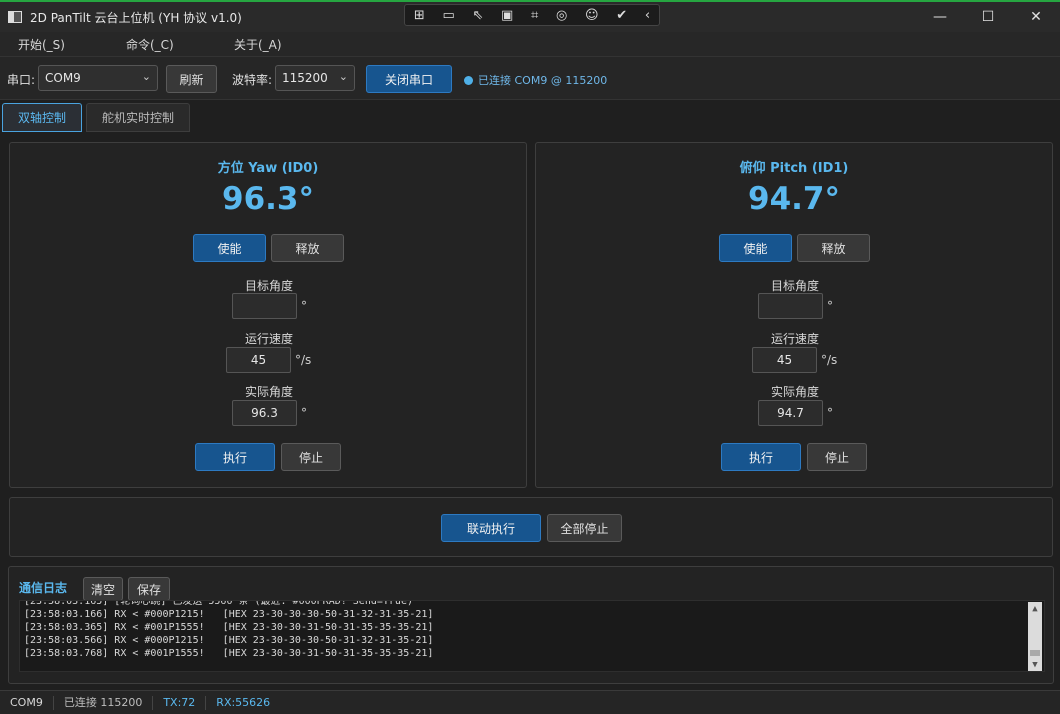  I want to click on scroll-thumb, so click(1035, 653).